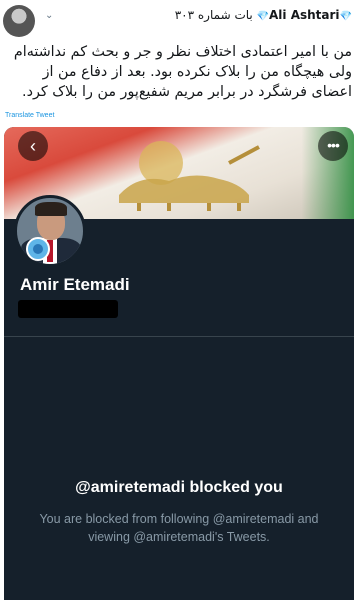 This screenshot has width=362, height=600. Describe the element at coordinates (213, 15) in the screenshot. I see `author-meta: بات شماره ۳۰۳` at that location.